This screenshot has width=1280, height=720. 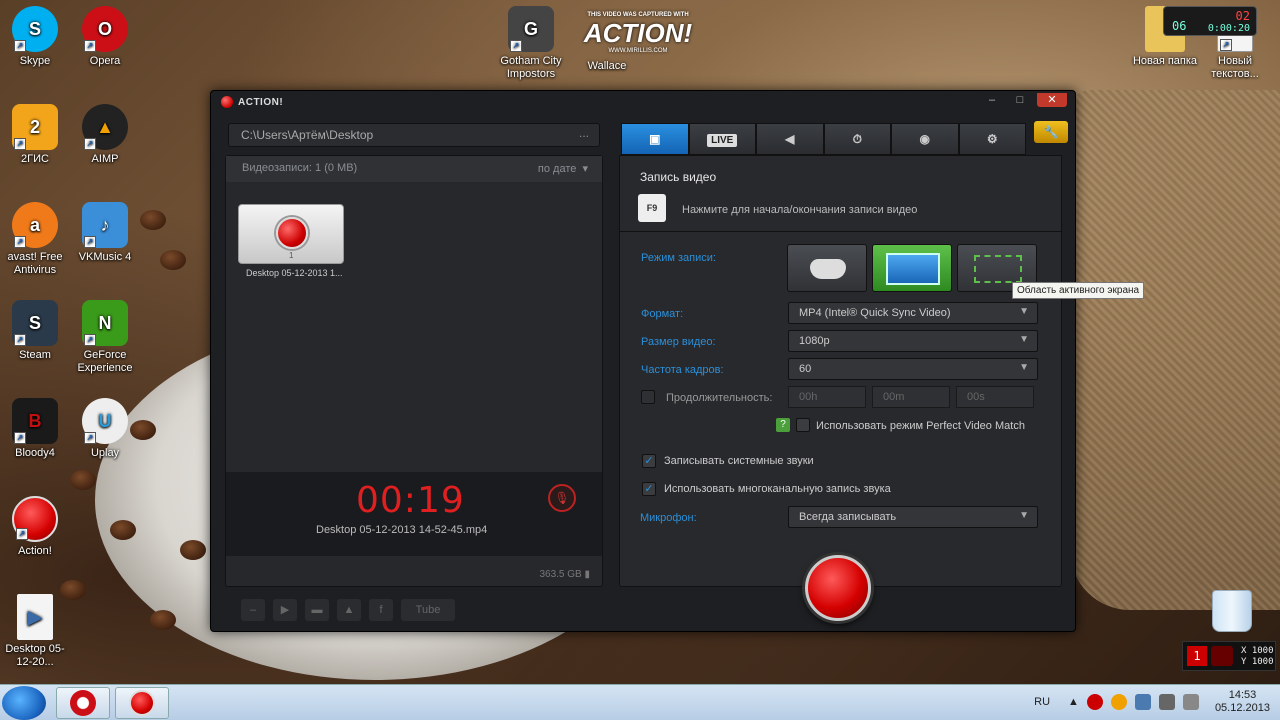 I want to click on opera-icon: O ↗, so click(x=105, y=29).